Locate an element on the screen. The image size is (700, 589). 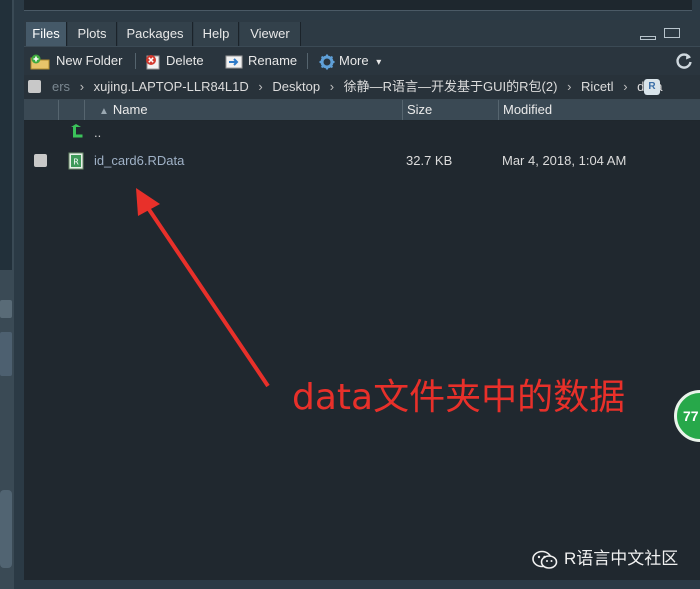
select-all-checkbox is located at coordinates (34, 86).